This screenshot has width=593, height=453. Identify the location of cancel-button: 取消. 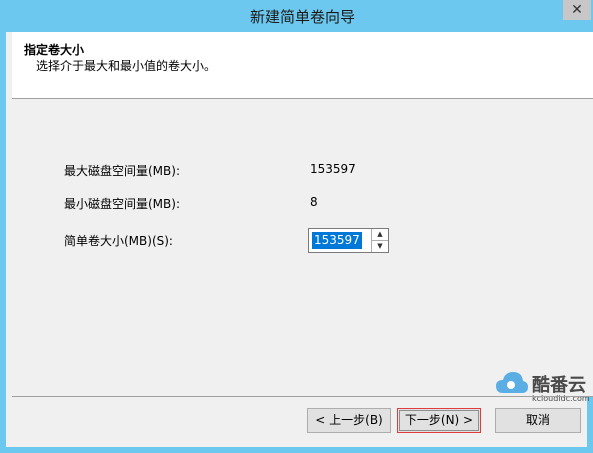
(538, 420).